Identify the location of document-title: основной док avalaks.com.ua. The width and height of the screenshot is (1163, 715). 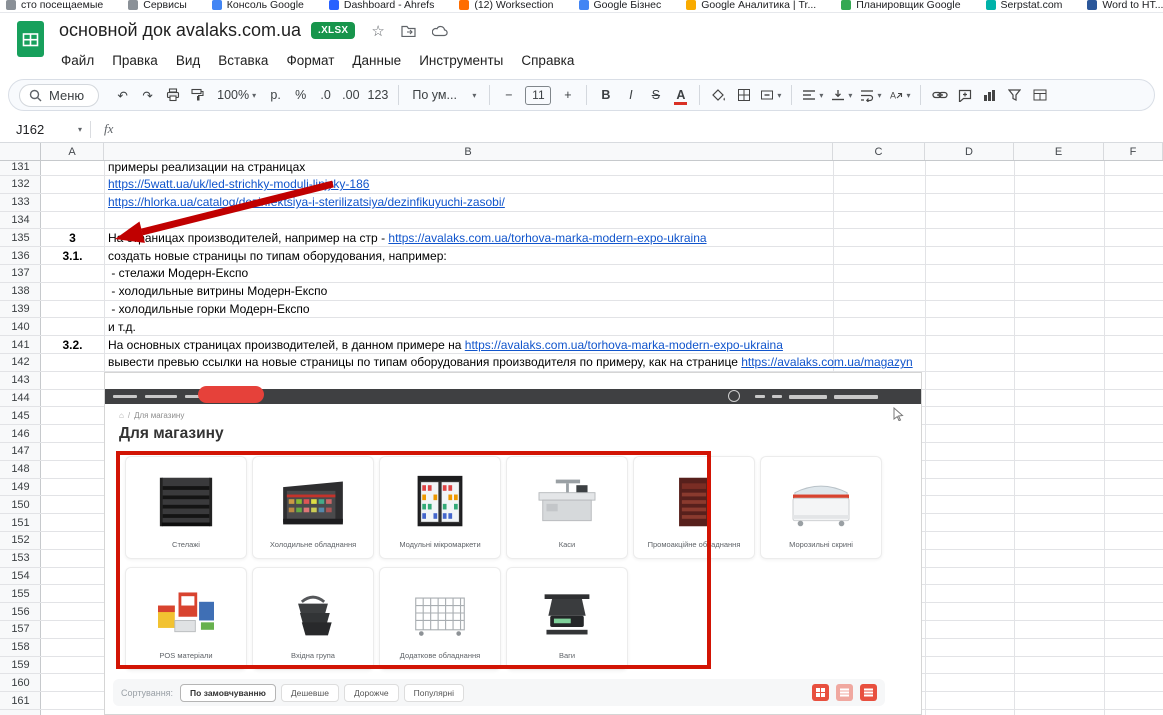
(180, 30).